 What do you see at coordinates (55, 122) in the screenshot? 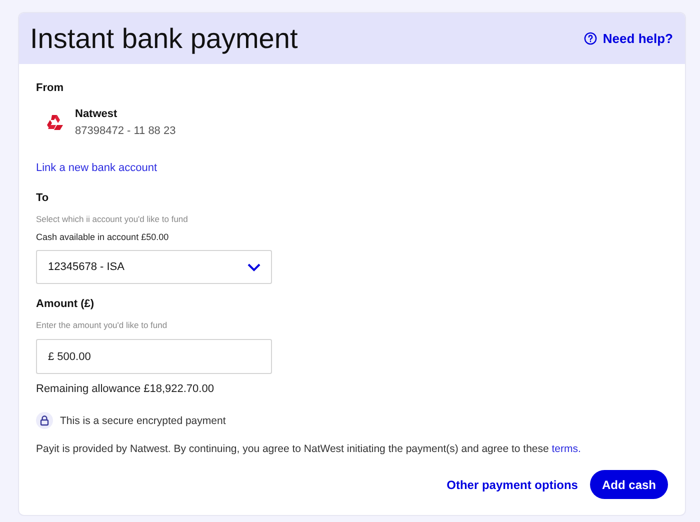
I see `bank-logo-icon` at bounding box center [55, 122].